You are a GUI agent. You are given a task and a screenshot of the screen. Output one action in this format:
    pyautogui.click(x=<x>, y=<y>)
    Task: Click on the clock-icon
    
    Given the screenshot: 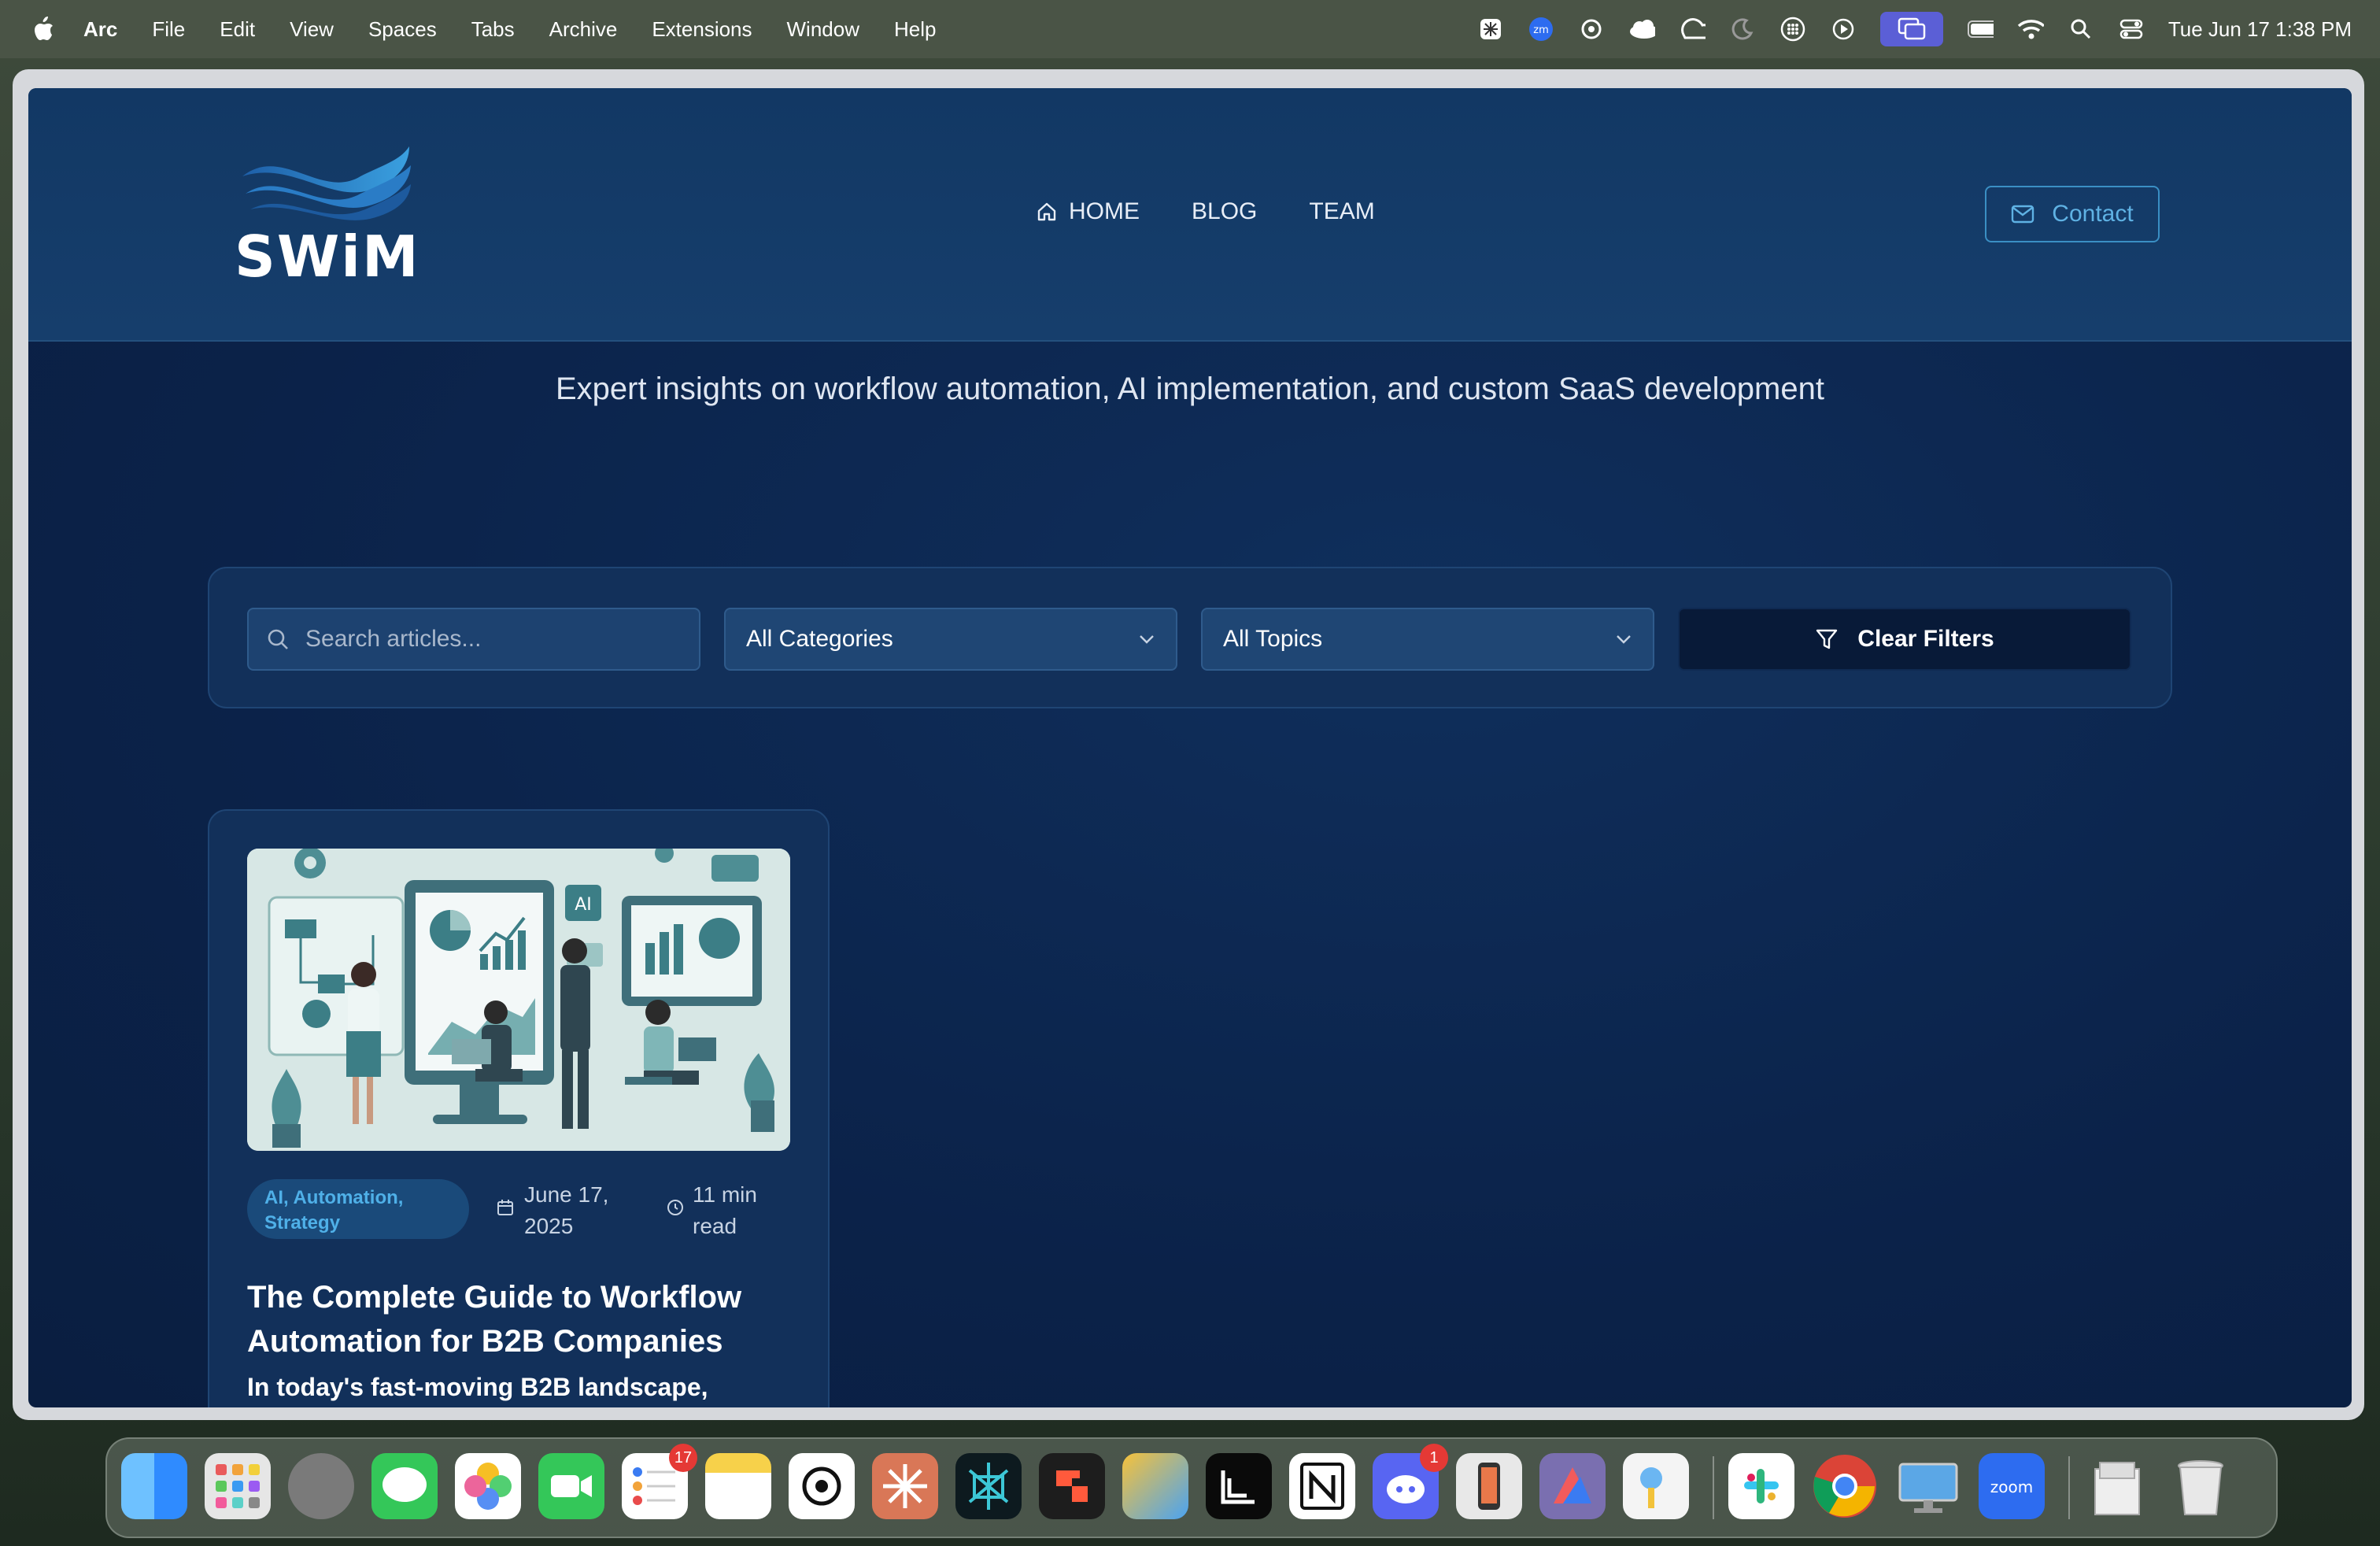 What is the action you would take?
    pyautogui.click(x=675, y=1207)
    